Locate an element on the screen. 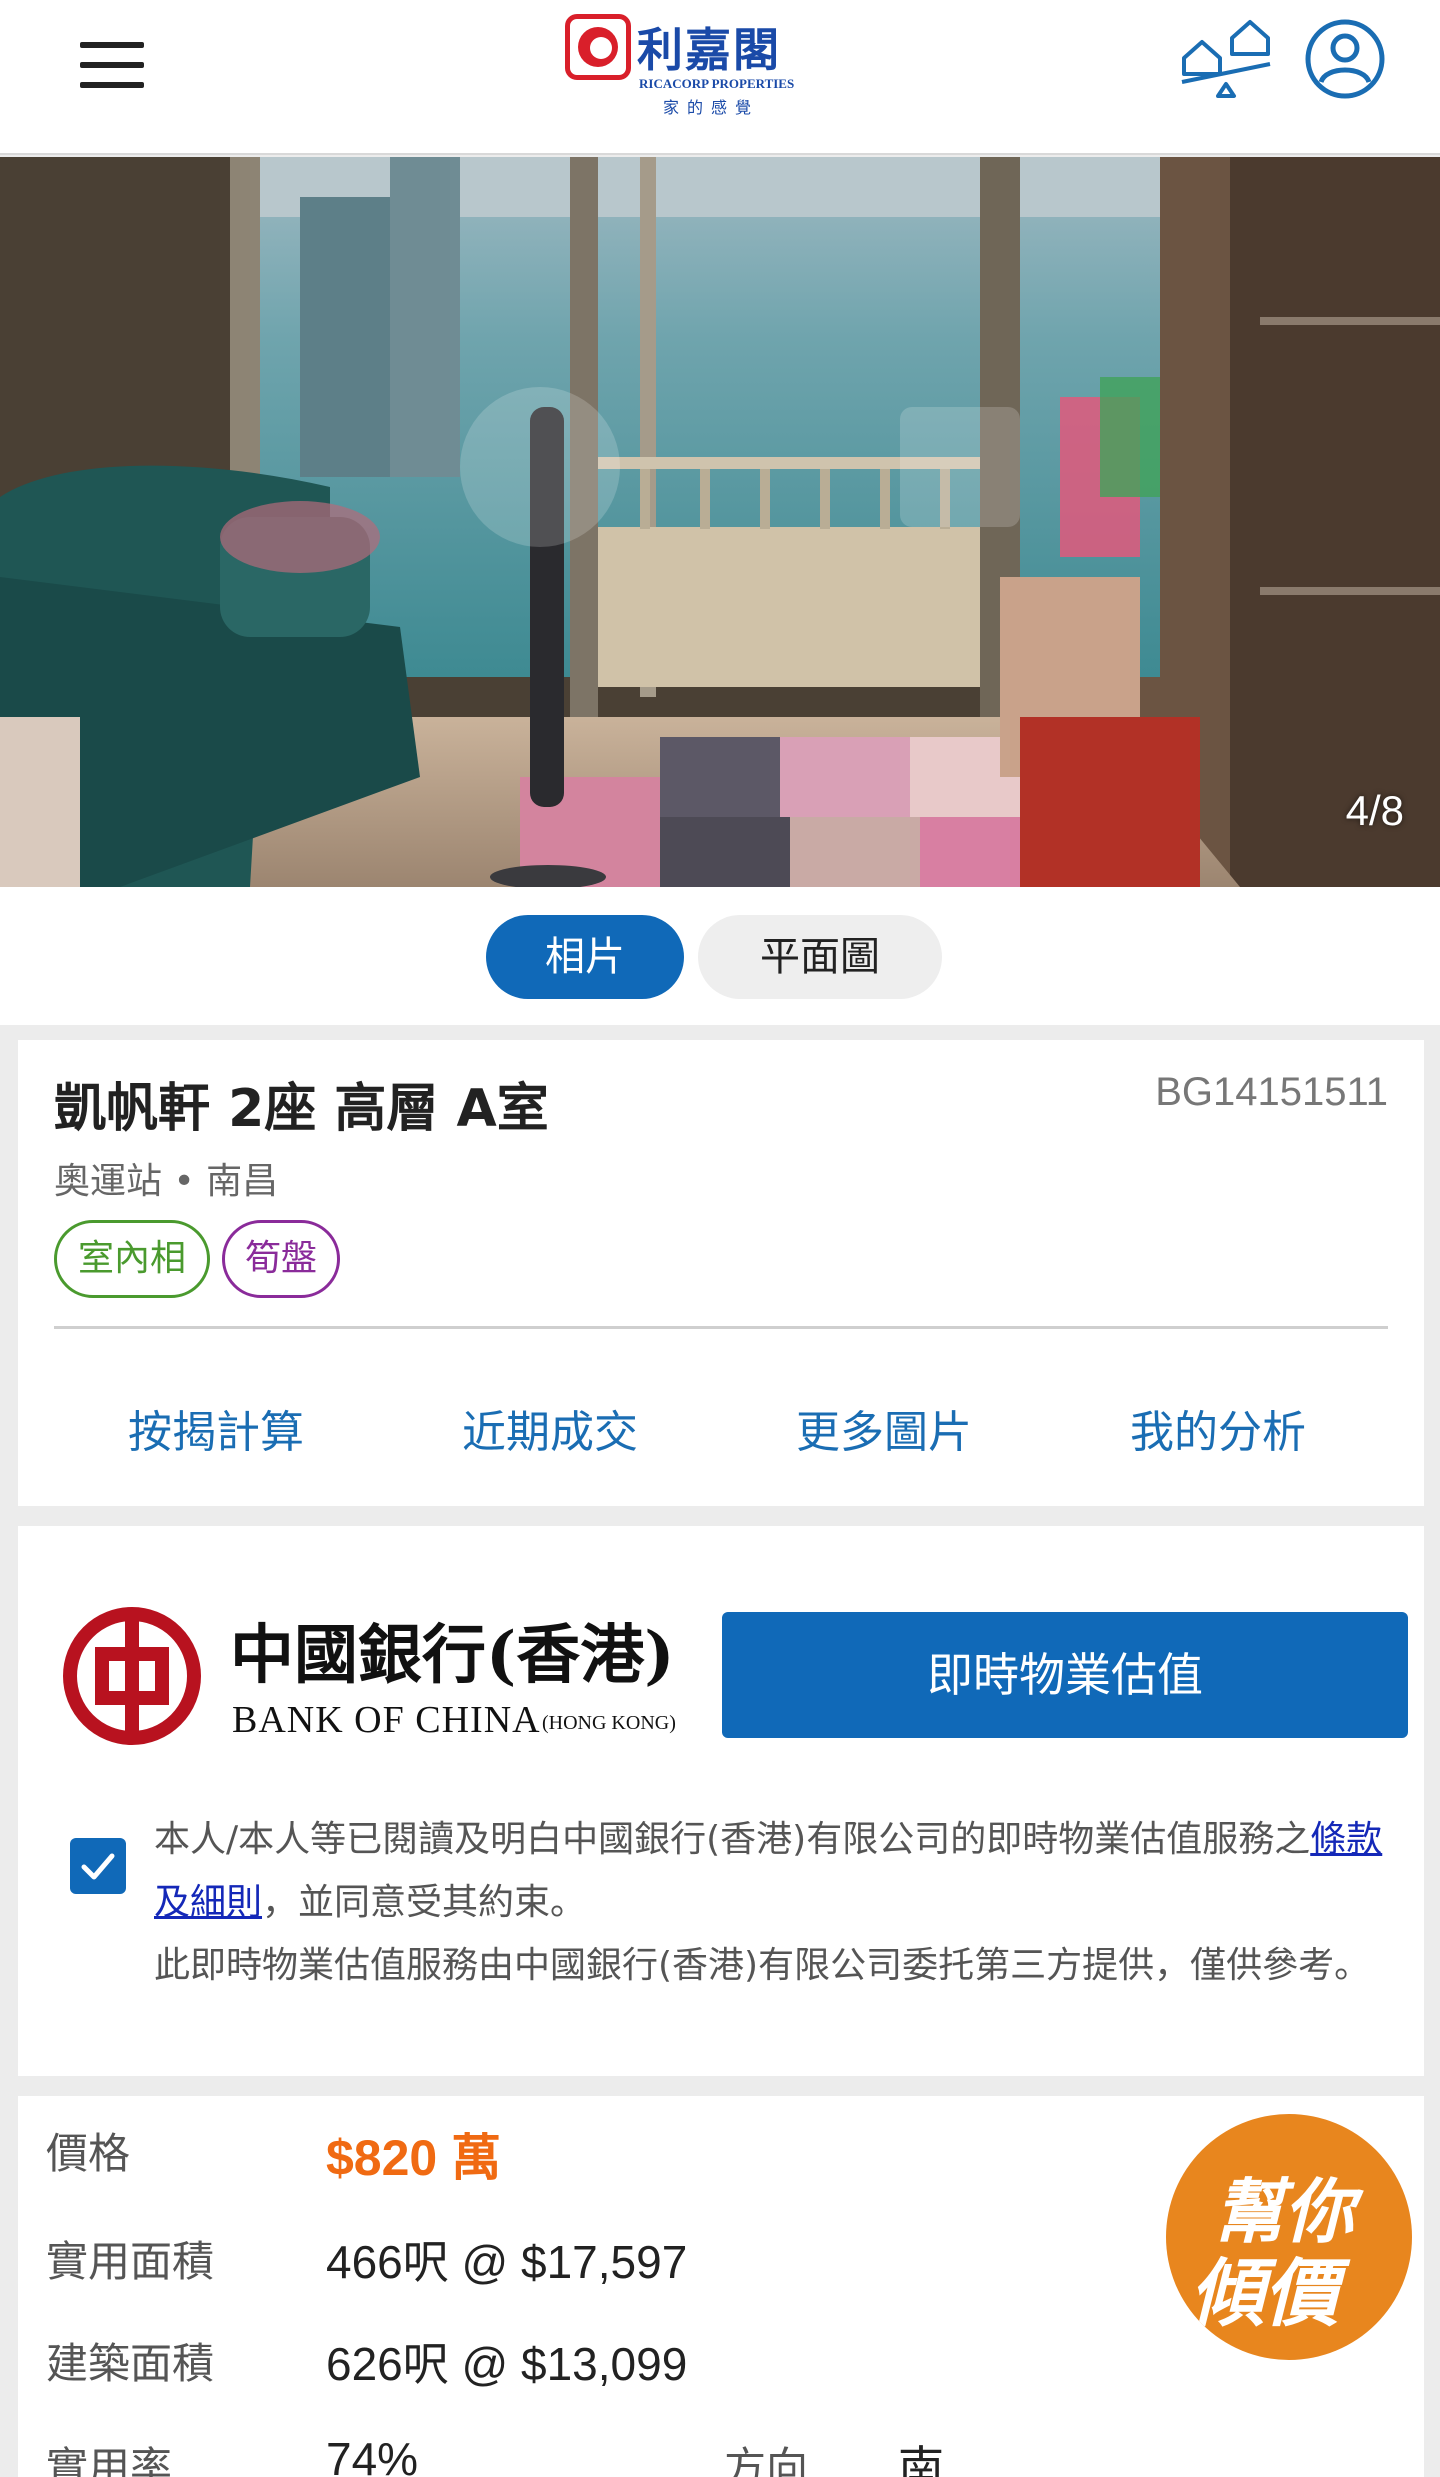 The image size is (1440, 2477). efficiency-value: 74% is located at coordinates (372, 2455).